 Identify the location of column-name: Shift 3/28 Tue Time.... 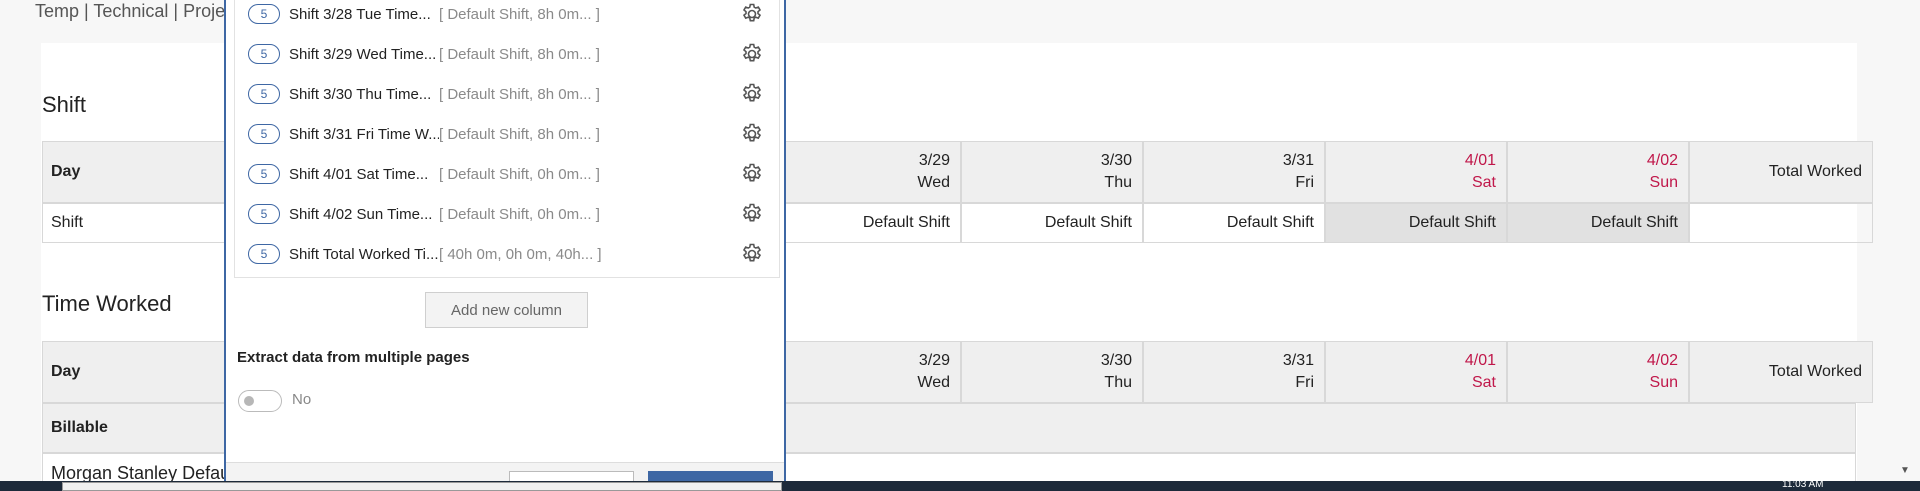
(360, 14).